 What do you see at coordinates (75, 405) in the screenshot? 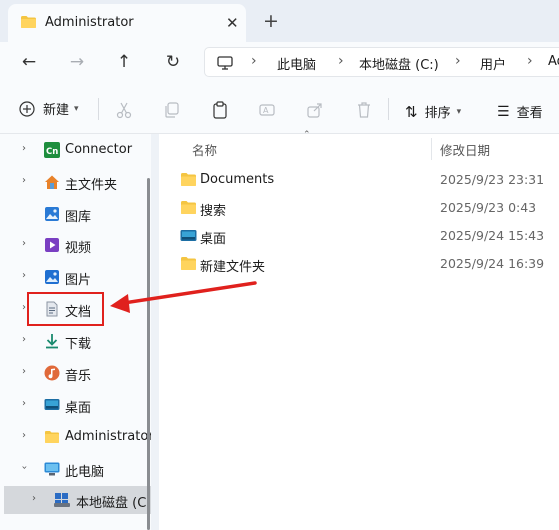
I see `sidebar-item-desktop: › 桌面` at bounding box center [75, 405].